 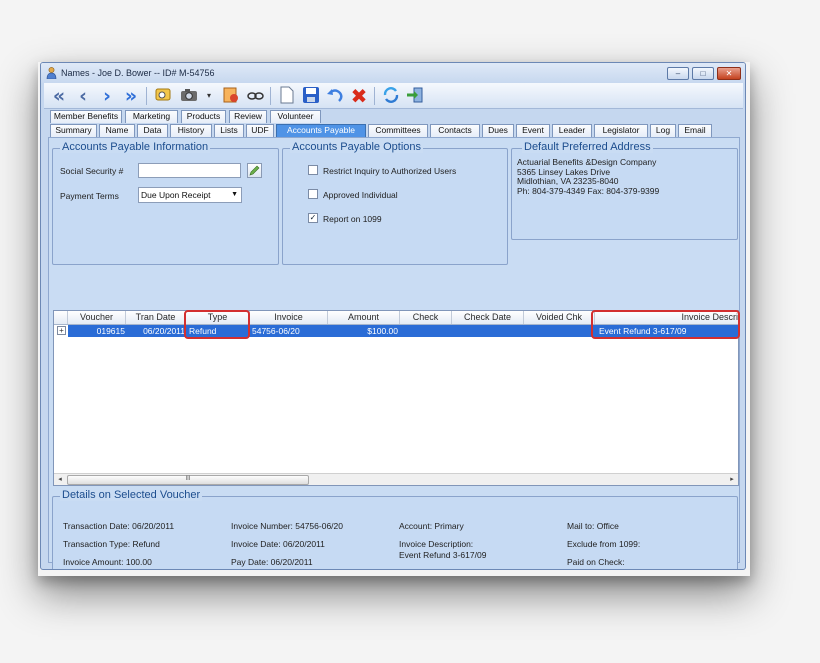 What do you see at coordinates (335, 96) in the screenshot?
I see `undo-icon` at bounding box center [335, 96].